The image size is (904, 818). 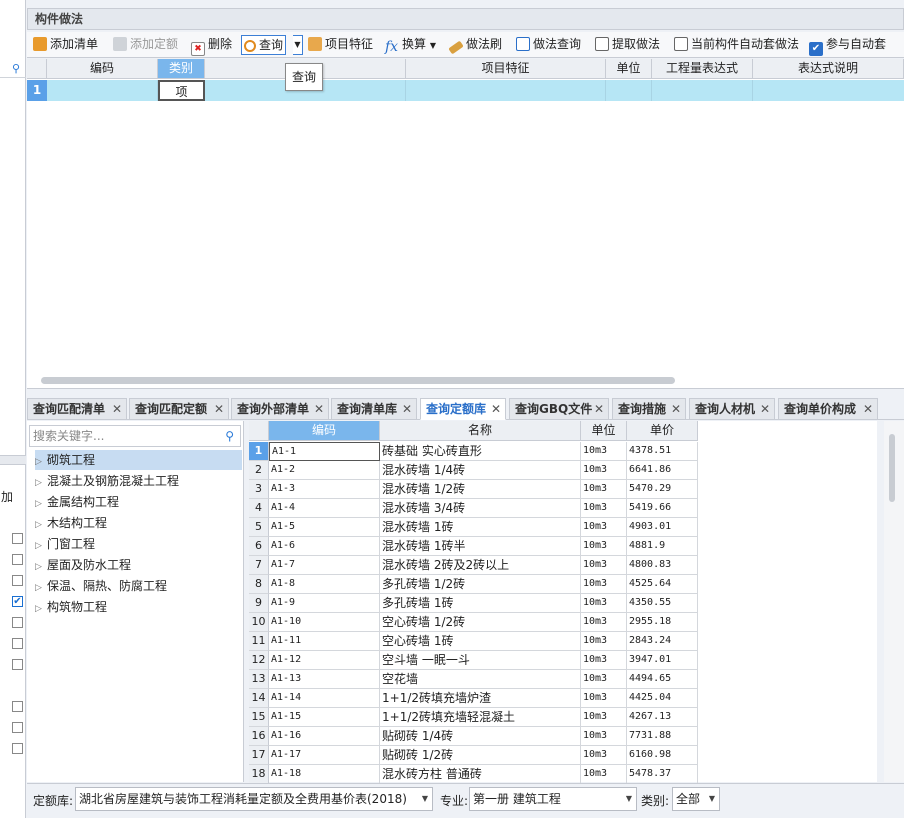 I want to click on cell-name: 混水砖墙 1/4砖, so click(x=480, y=470).